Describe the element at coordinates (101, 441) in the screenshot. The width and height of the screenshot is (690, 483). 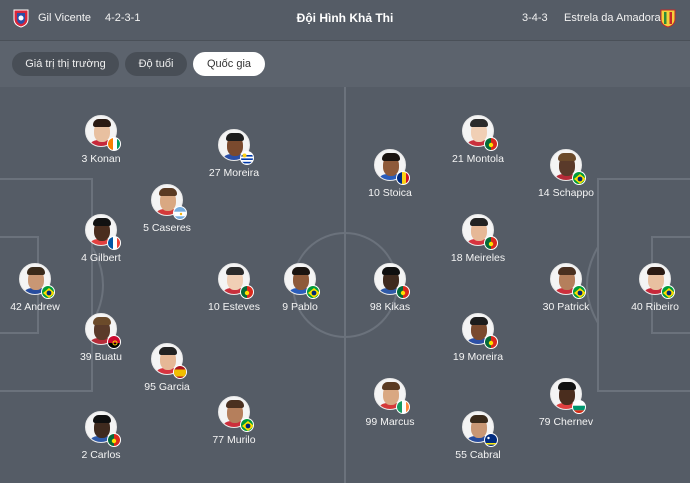
I see `home-player: 2 Carlos` at that location.